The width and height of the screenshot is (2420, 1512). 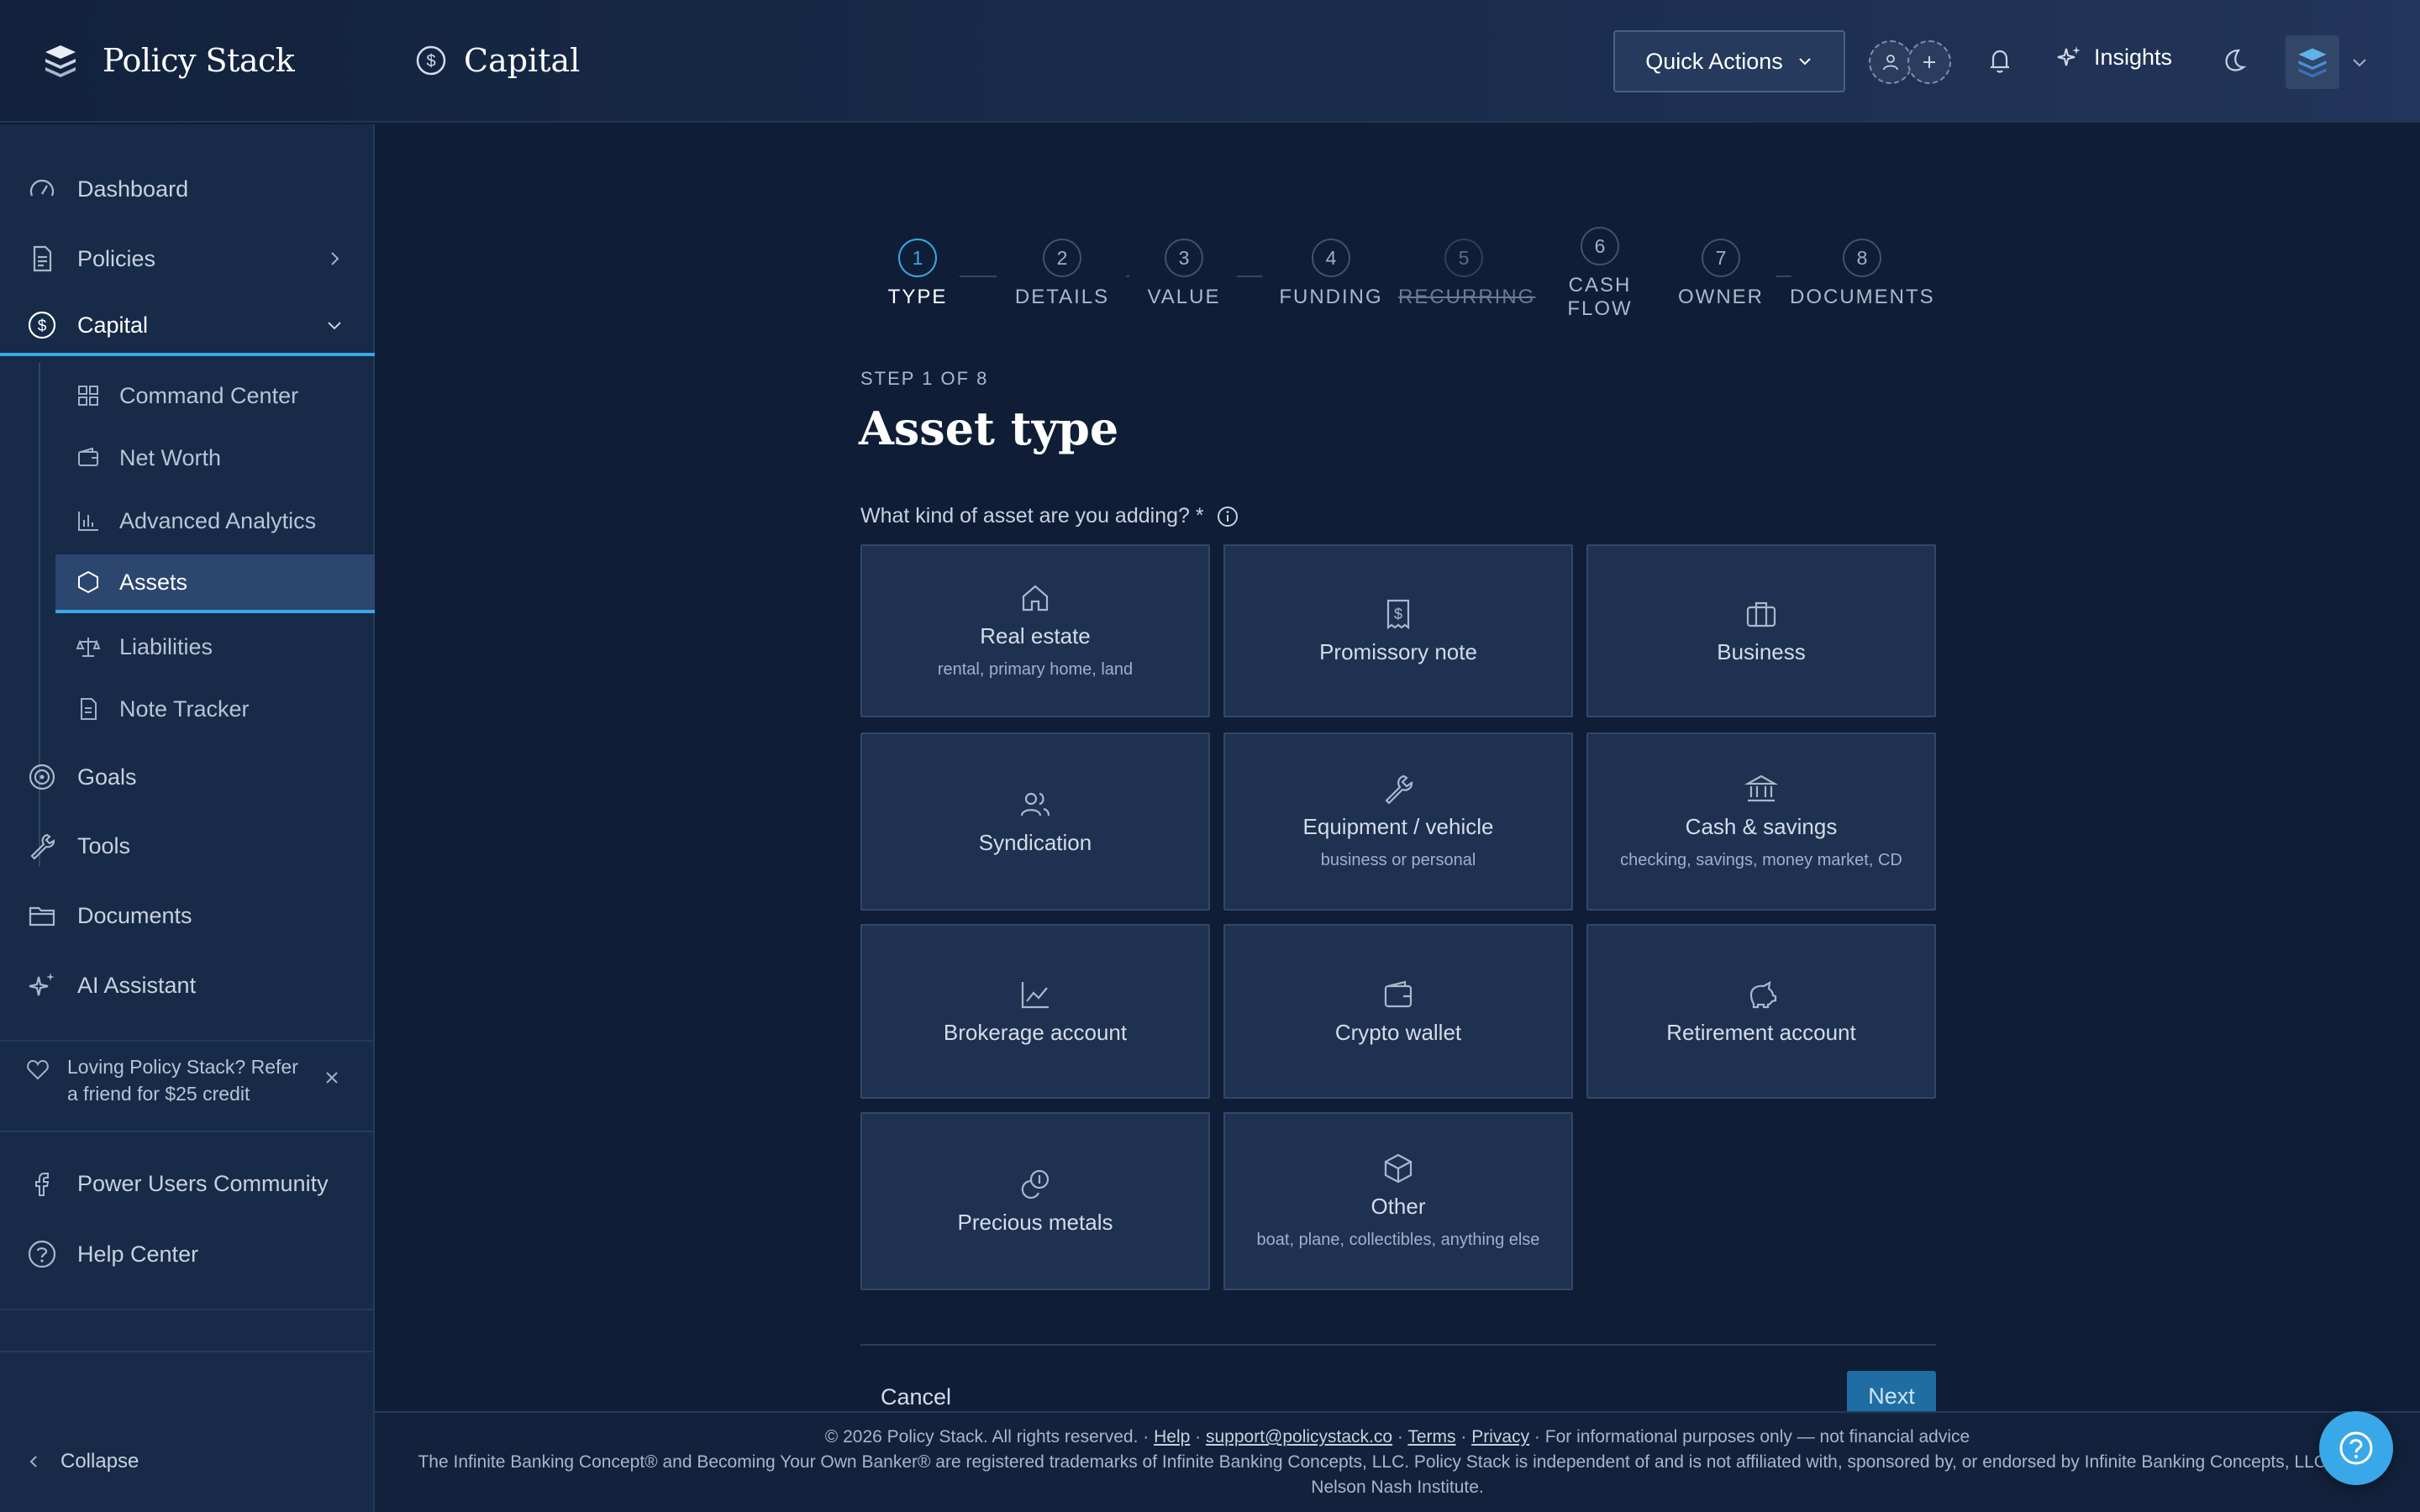 I want to click on insights-button: Insights, so click(x=2113, y=57).